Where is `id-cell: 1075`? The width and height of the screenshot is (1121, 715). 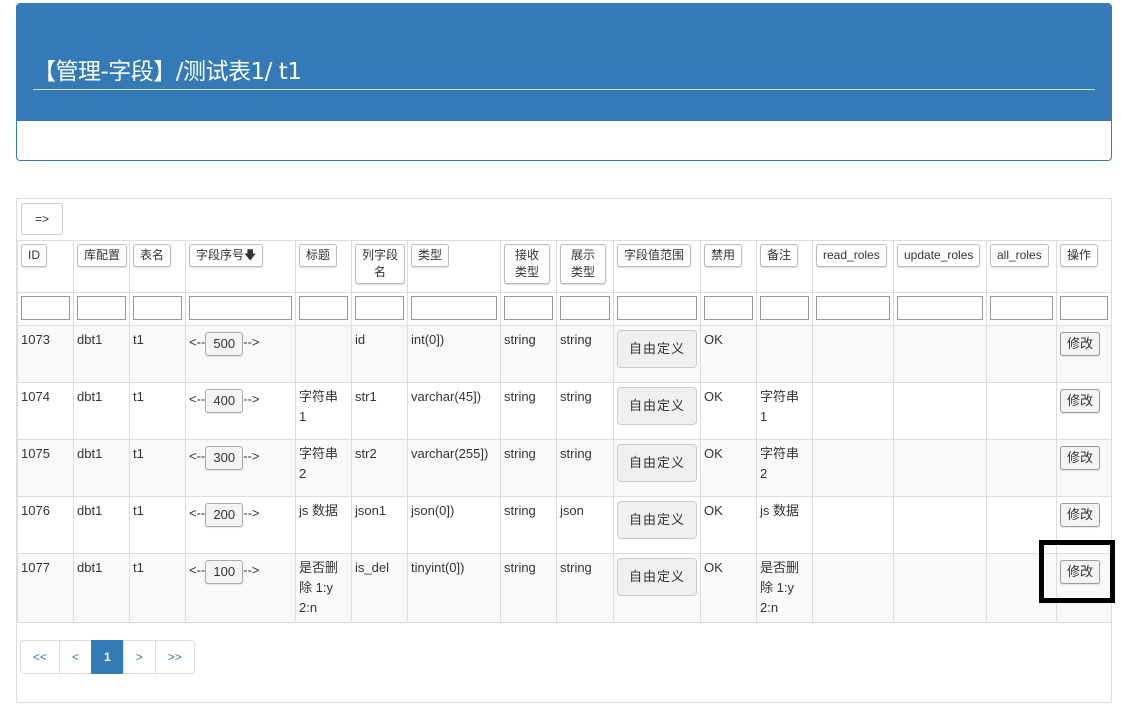
id-cell: 1075 is located at coordinates (45, 468).